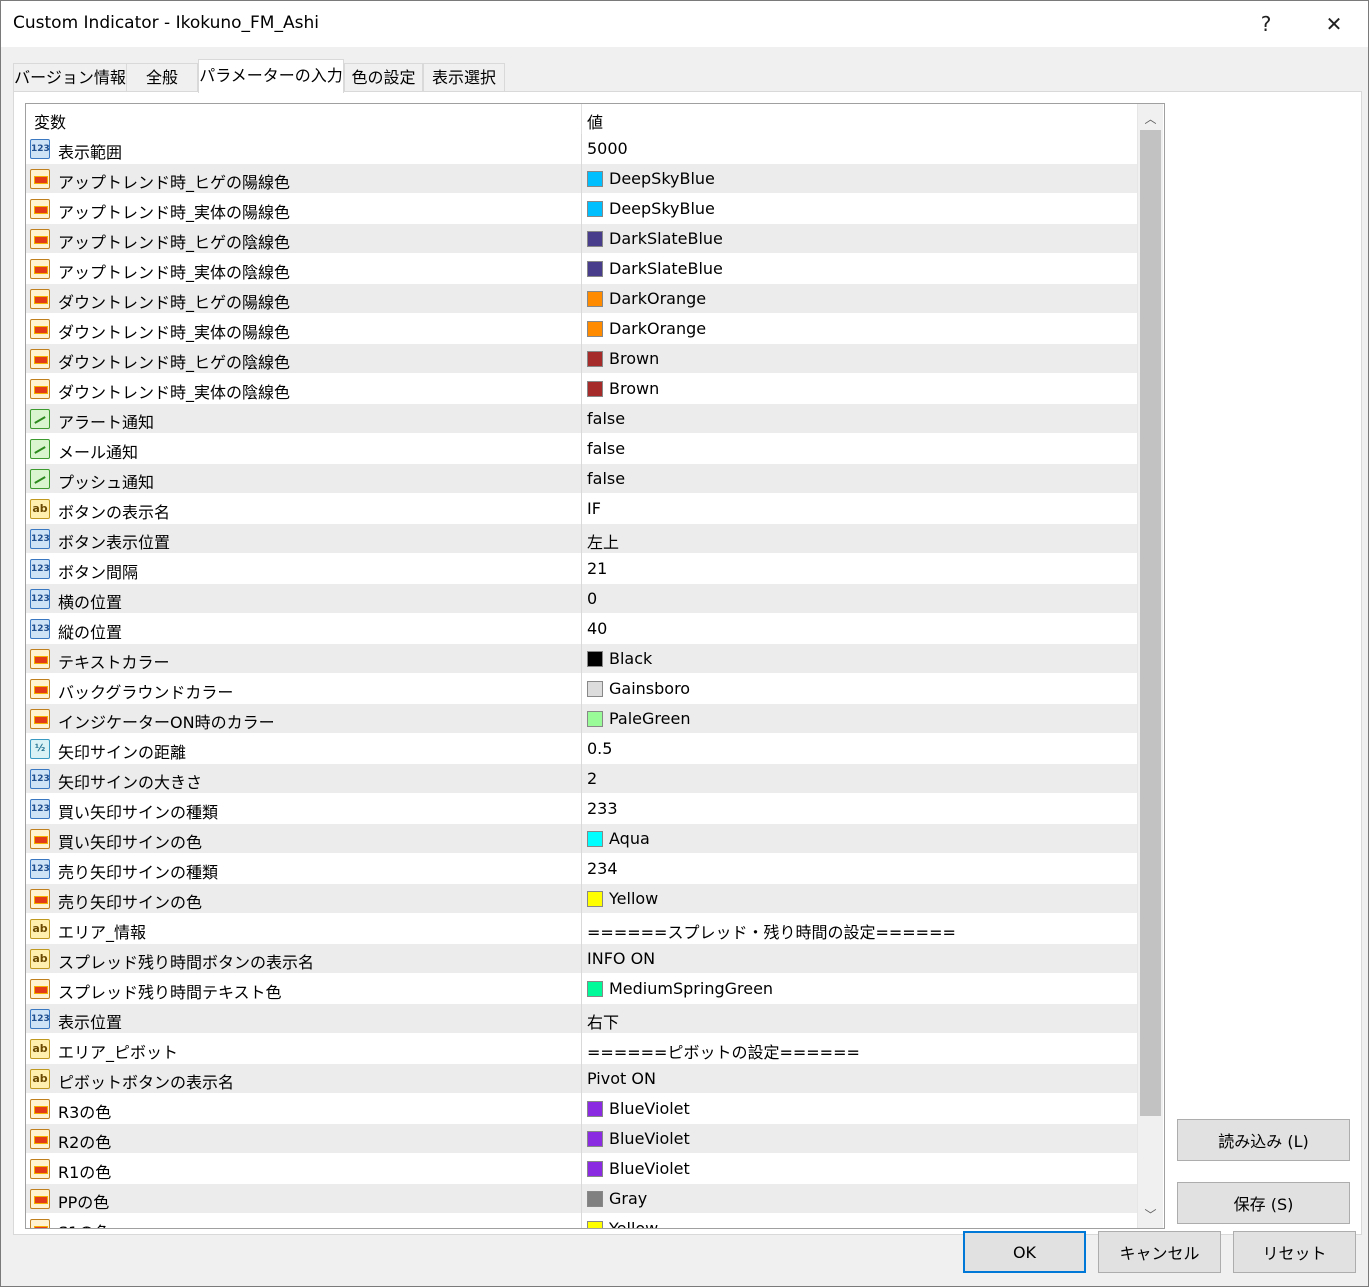 This screenshot has height=1287, width=1369. I want to click on parameter-value: Black, so click(619, 658).